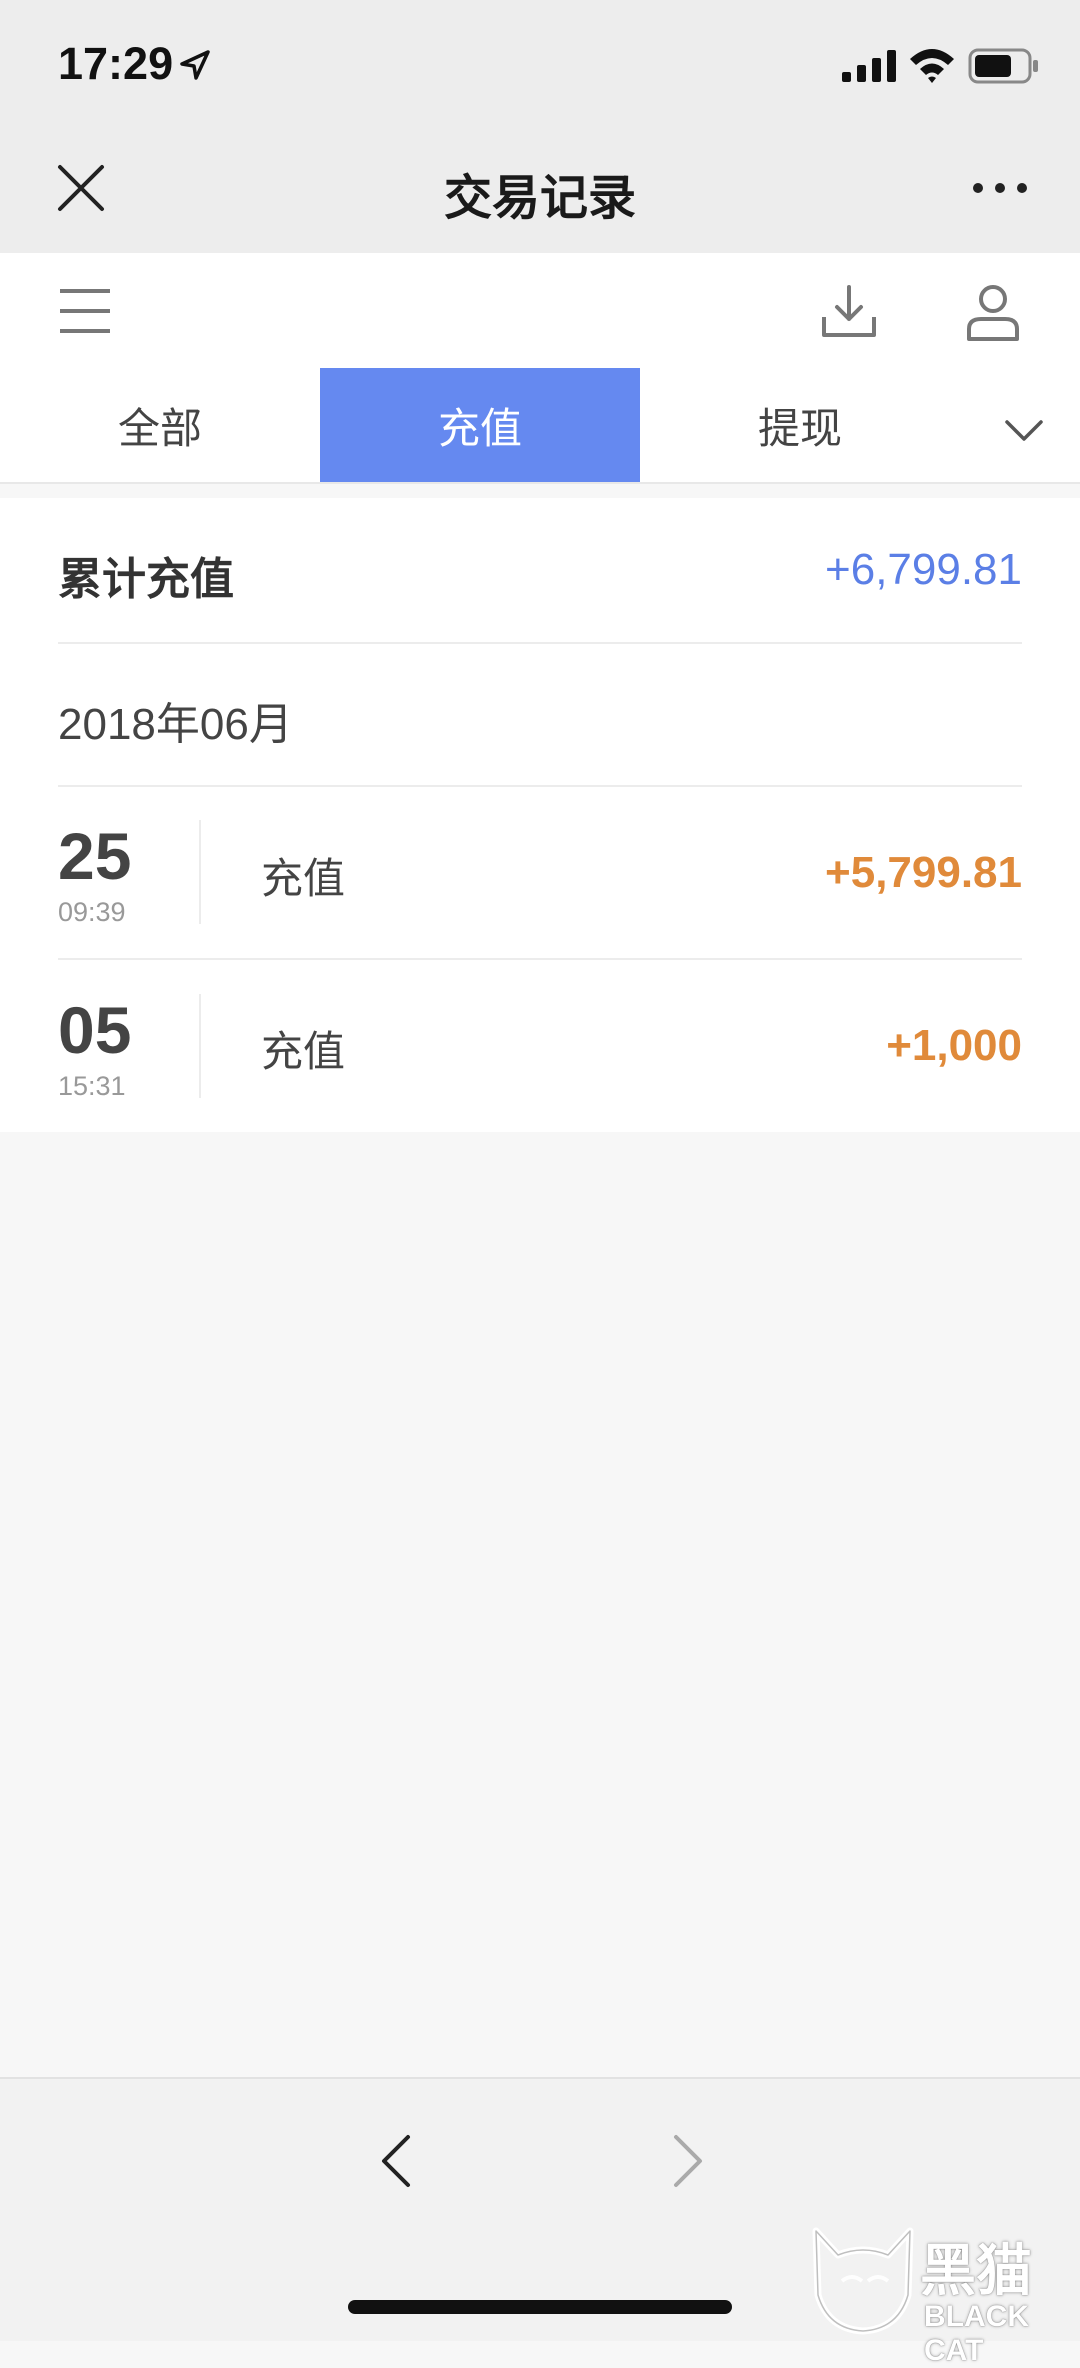 The width and height of the screenshot is (1080, 2368). I want to click on row-time: 15:31, so click(92, 1086).